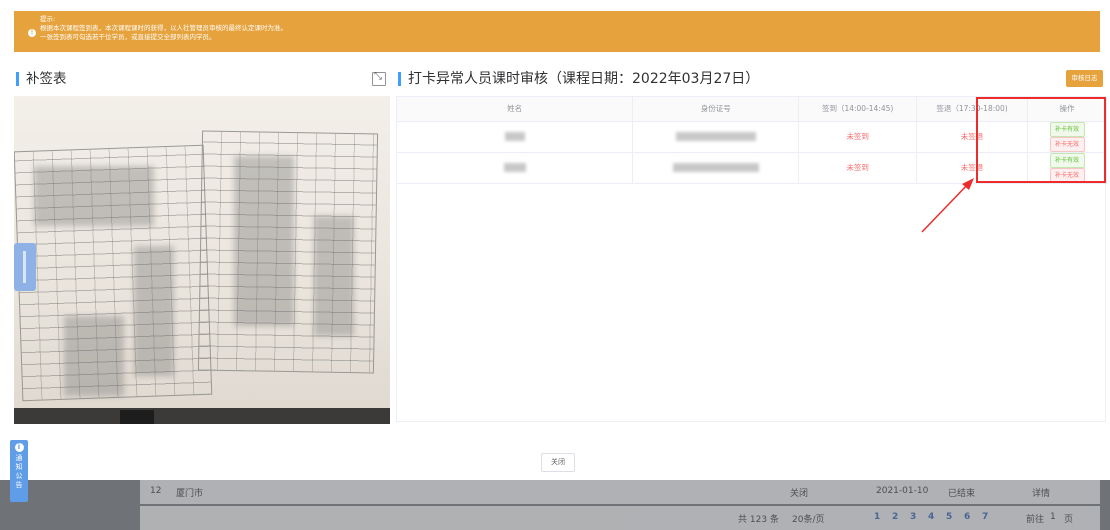 This screenshot has width=1110, height=530. What do you see at coordinates (799, 492) in the screenshot?
I see `bg-row-close-button: 关闭` at bounding box center [799, 492].